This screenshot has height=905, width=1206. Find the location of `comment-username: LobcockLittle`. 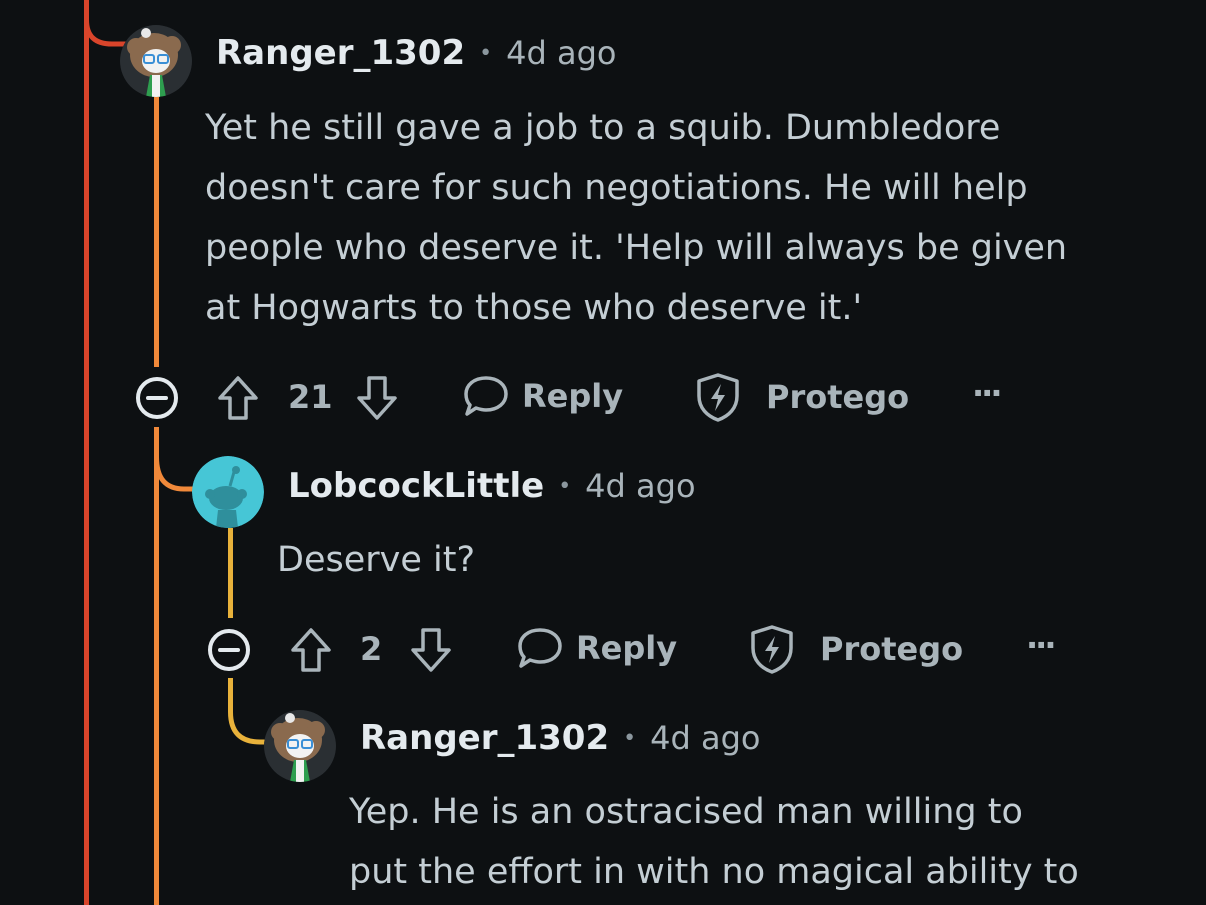

comment-username: LobcockLittle is located at coordinates (416, 486).